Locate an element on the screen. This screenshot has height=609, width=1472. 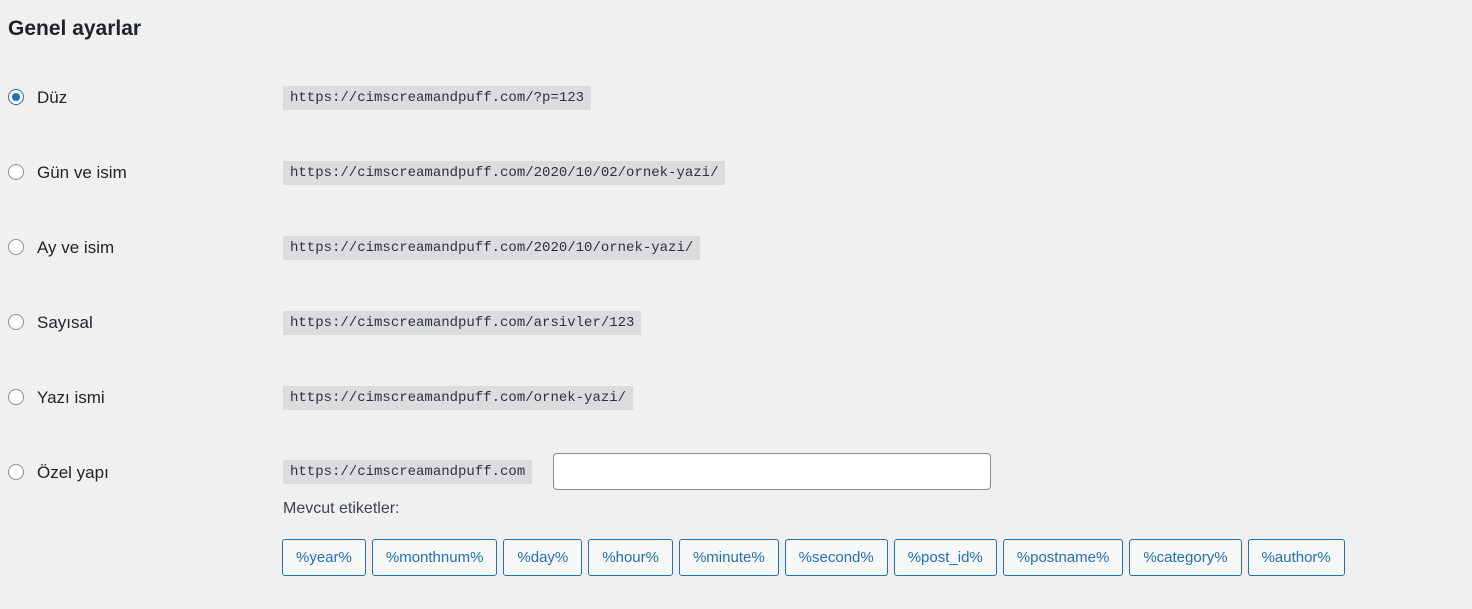
option-label-gun-ve-isim: Gün ve isim is located at coordinates (82, 173).